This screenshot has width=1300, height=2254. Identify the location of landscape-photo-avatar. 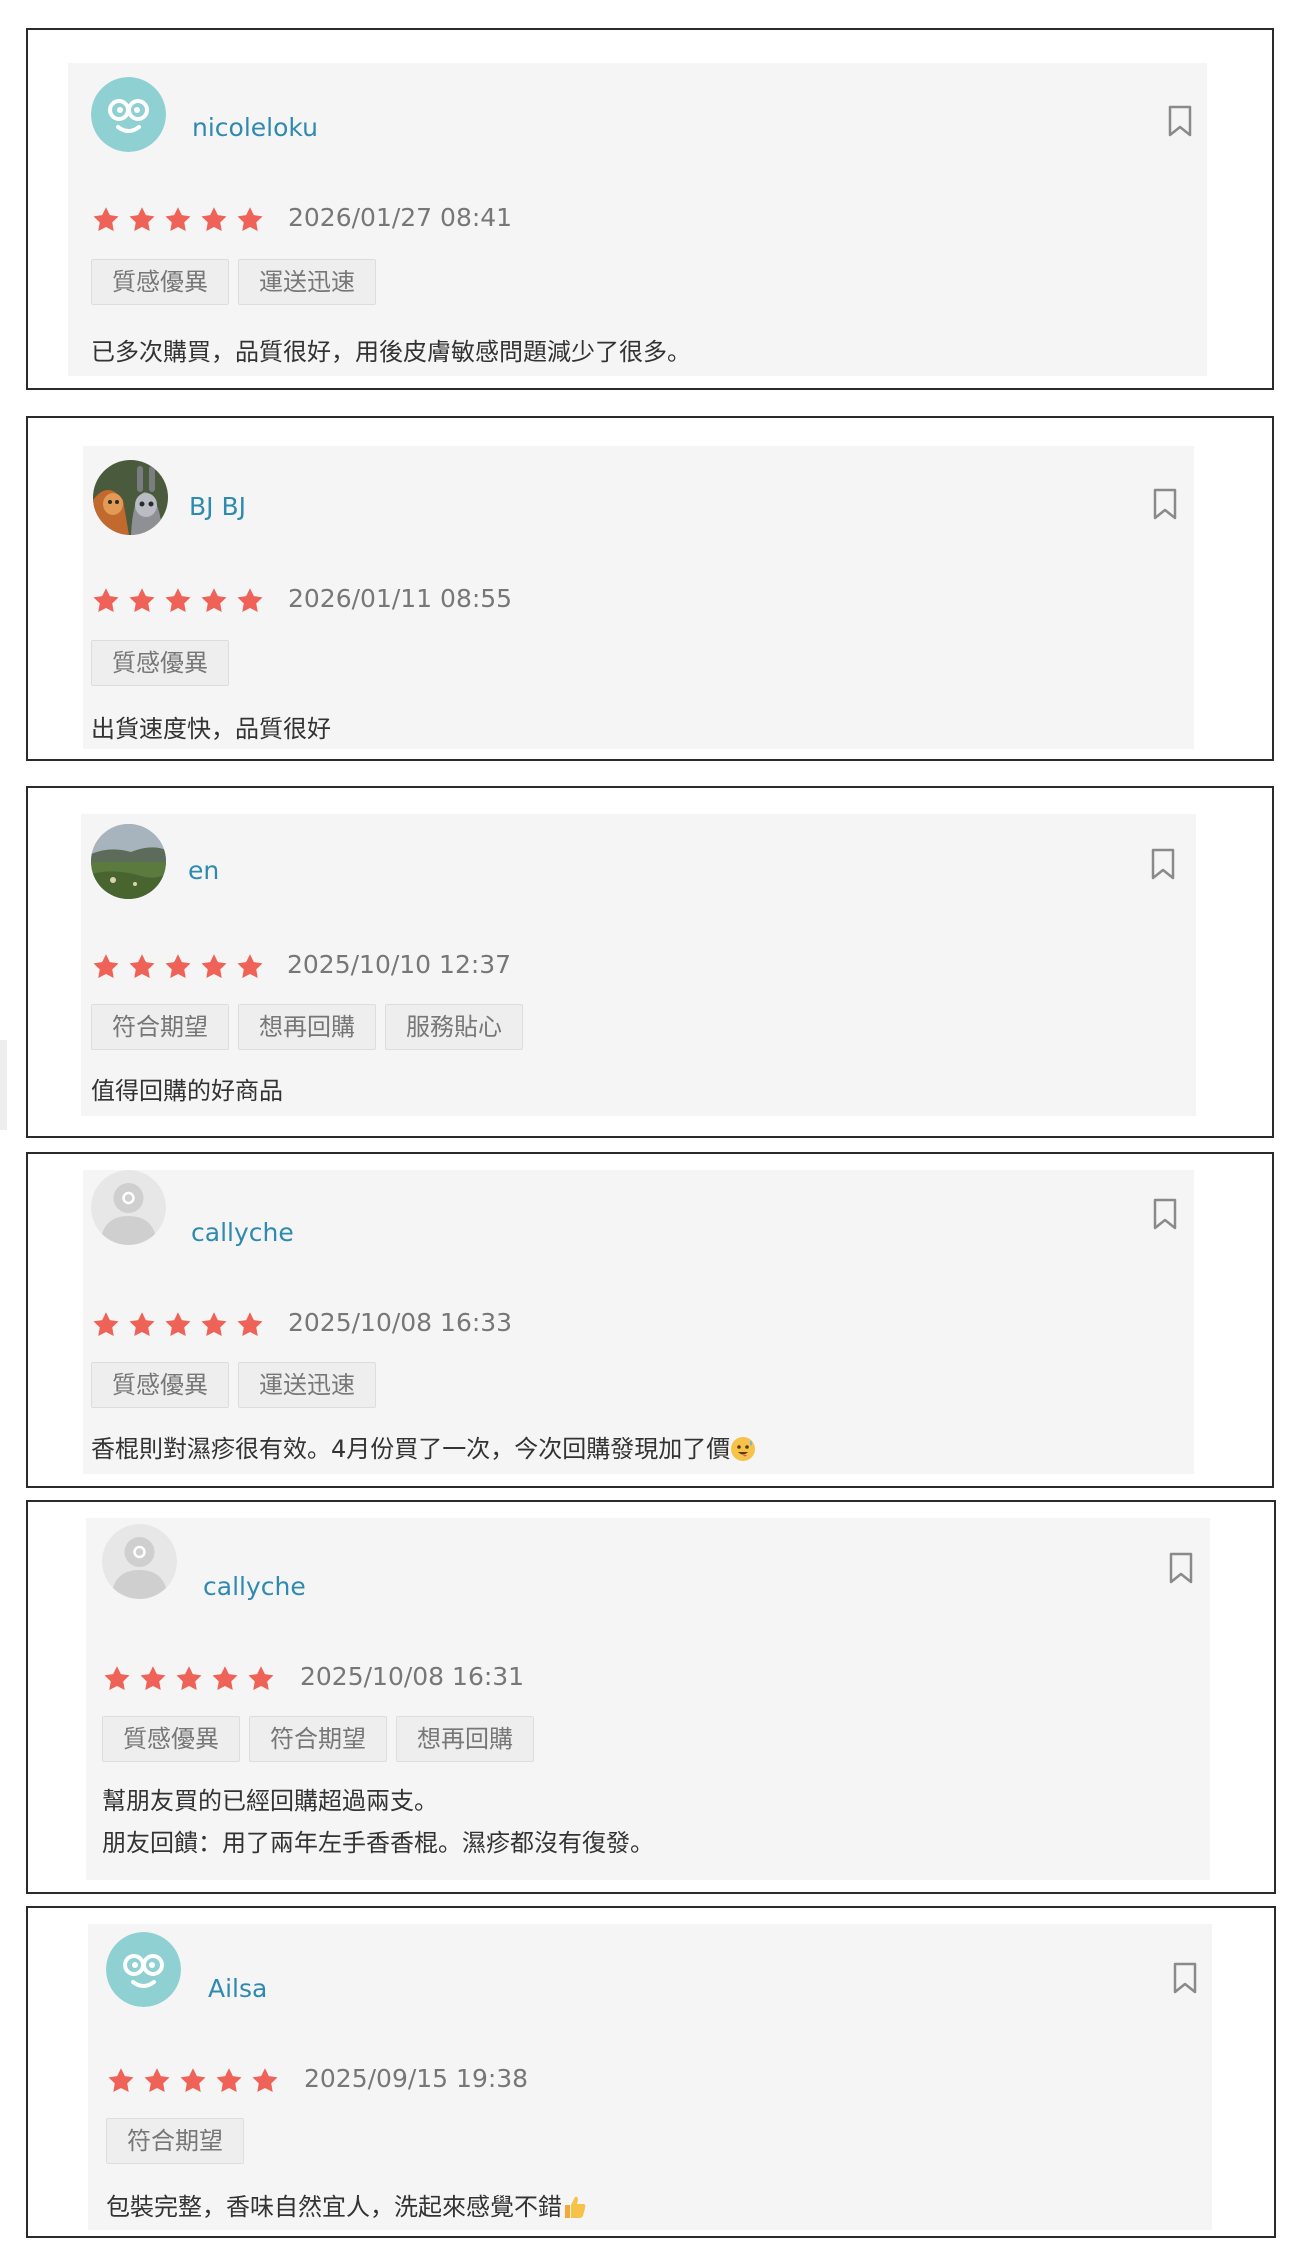
(128, 861).